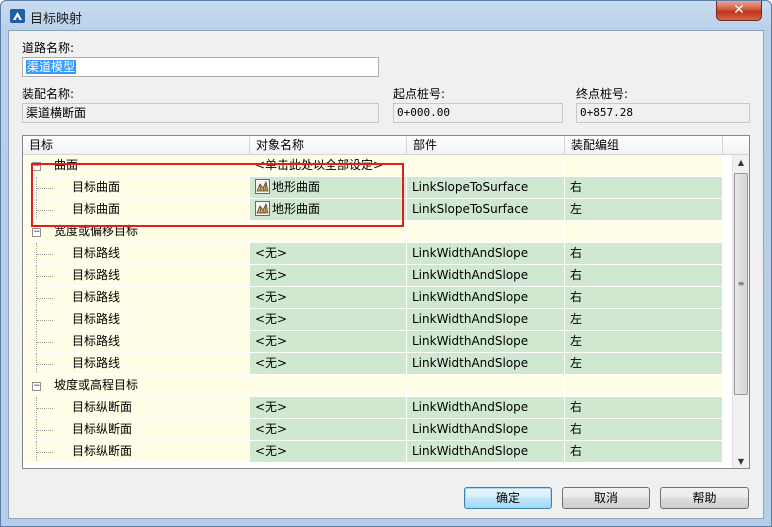 The image size is (772, 527). What do you see at coordinates (508, 498) in the screenshot?
I see `ok-button: 确定` at bounding box center [508, 498].